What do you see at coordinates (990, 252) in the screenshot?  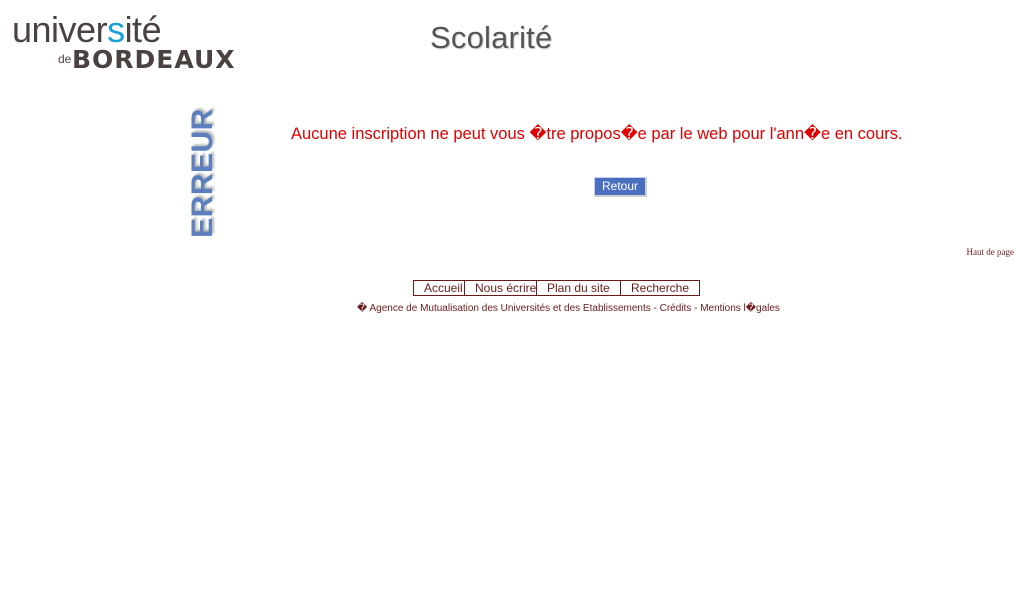 I see `back-to-top-link: Haut de page` at bounding box center [990, 252].